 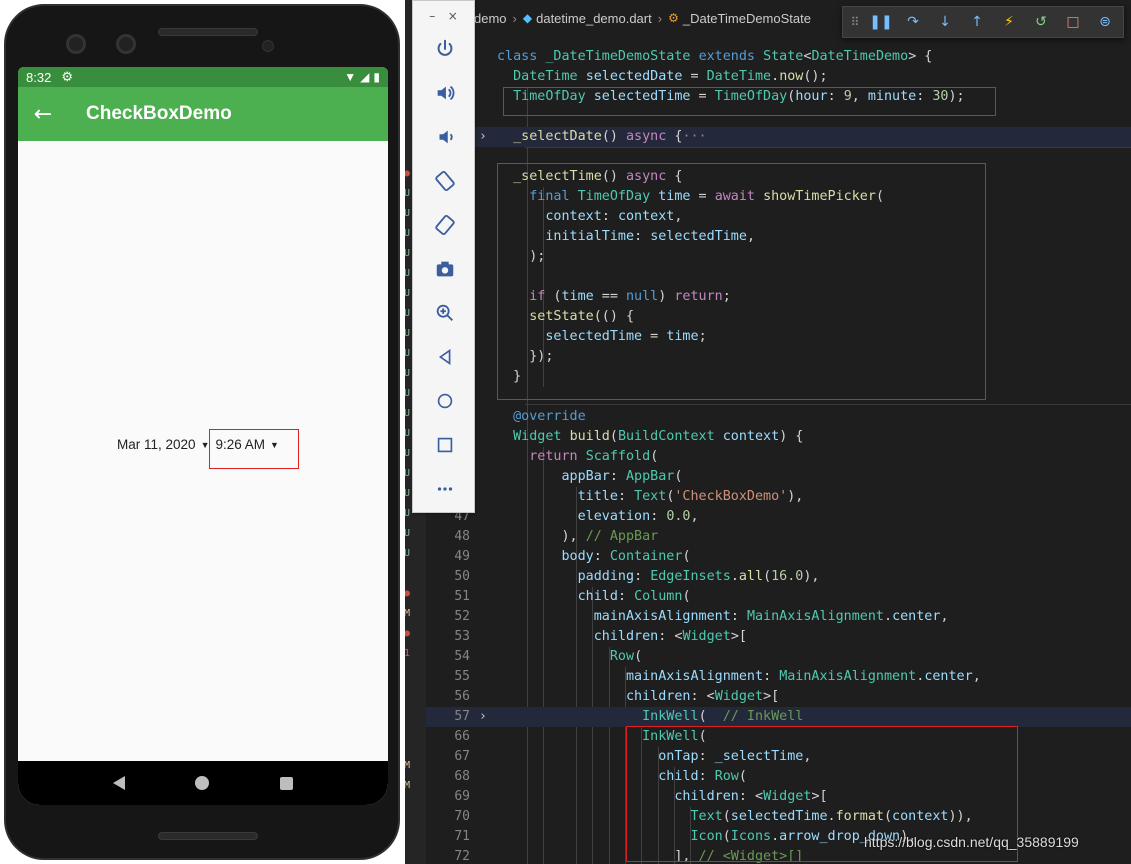 What do you see at coordinates (778, 697) in the screenshot?
I see `code-line: 56 children: <Widget>[` at bounding box center [778, 697].